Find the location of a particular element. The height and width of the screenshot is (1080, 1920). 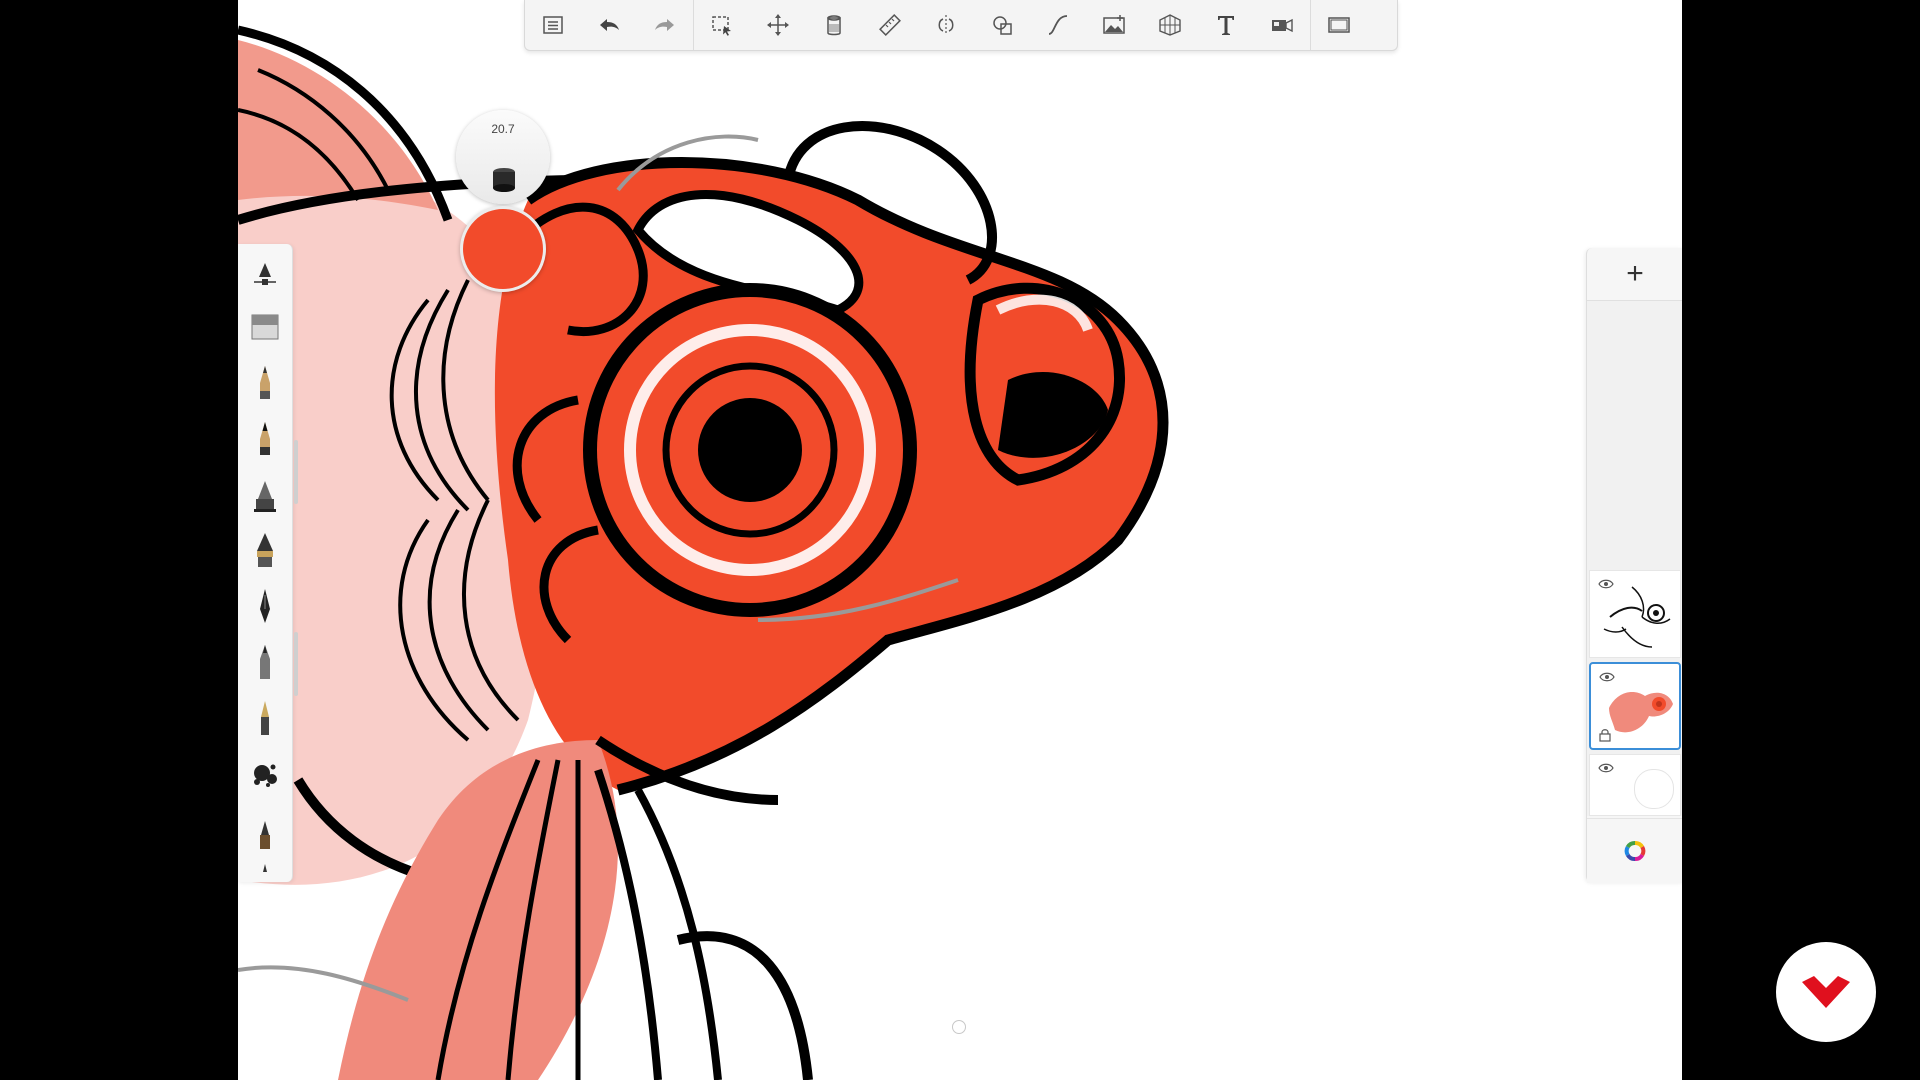

image-icon is located at coordinates (1114, 24).